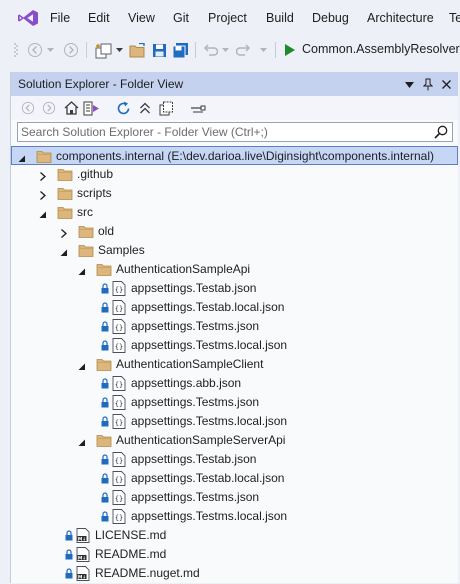 The image size is (460, 584). Describe the element at coordinates (234, 212) in the screenshot. I see `tree-item: src` at that location.